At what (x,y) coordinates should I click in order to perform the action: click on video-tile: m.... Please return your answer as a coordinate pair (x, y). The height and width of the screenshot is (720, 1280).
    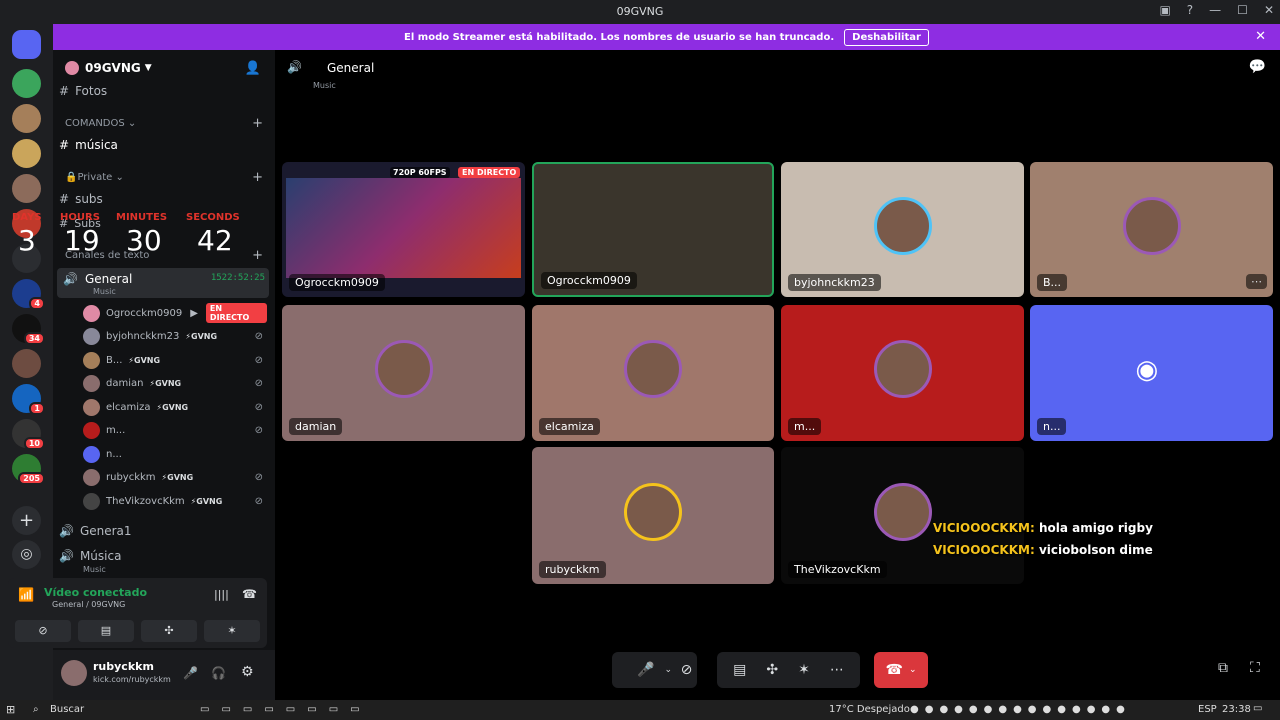
    Looking at the image, I should click on (902, 373).